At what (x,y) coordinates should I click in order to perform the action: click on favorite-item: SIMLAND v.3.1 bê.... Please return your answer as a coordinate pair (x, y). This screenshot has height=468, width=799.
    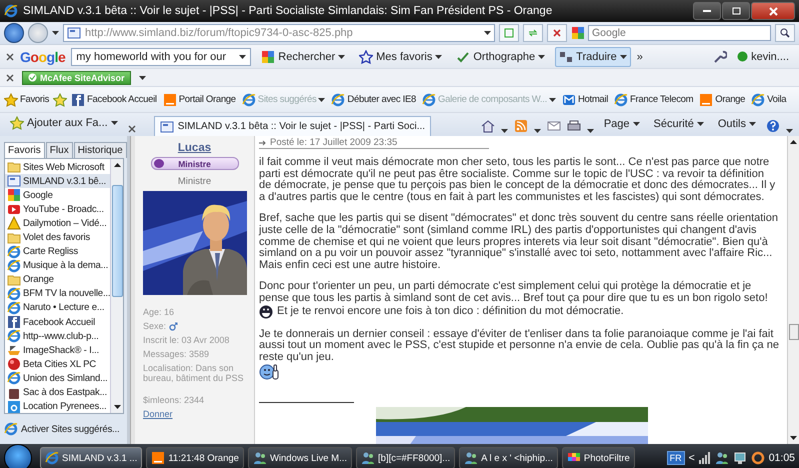
    Looking at the image, I should click on (57, 181).